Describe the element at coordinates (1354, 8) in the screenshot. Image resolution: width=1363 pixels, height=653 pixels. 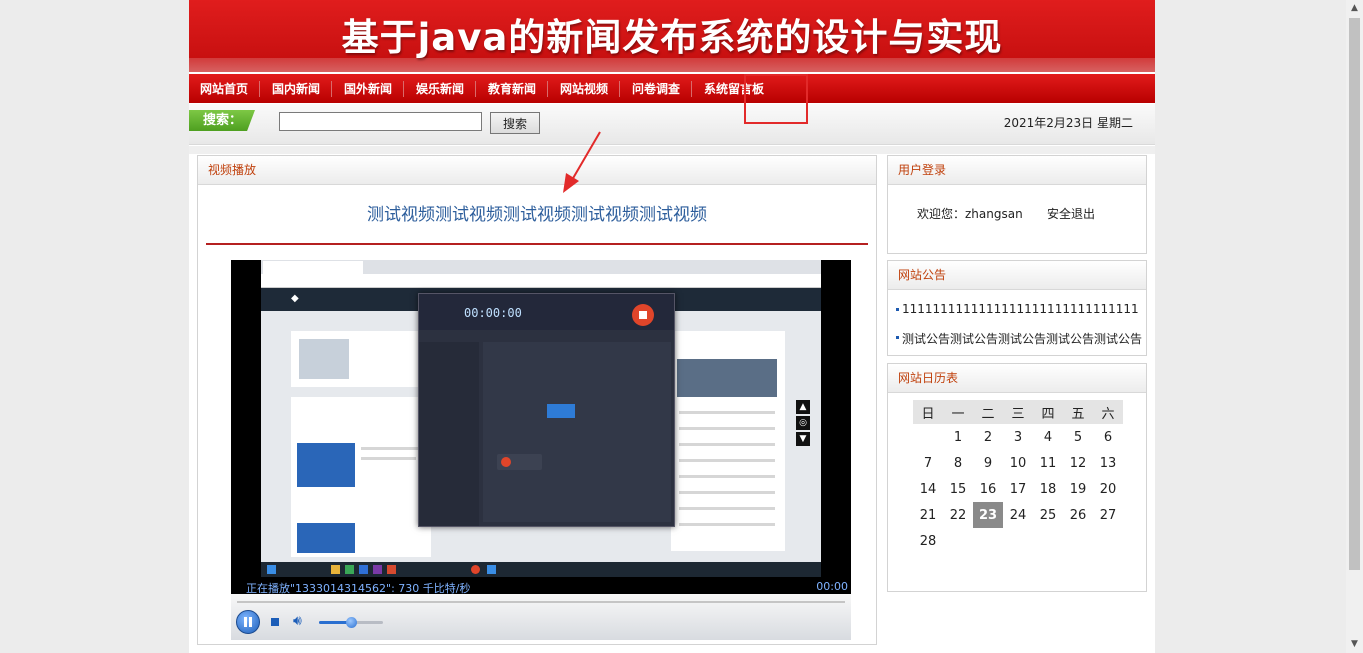
I see `scroll-up-icon: ▲` at that location.